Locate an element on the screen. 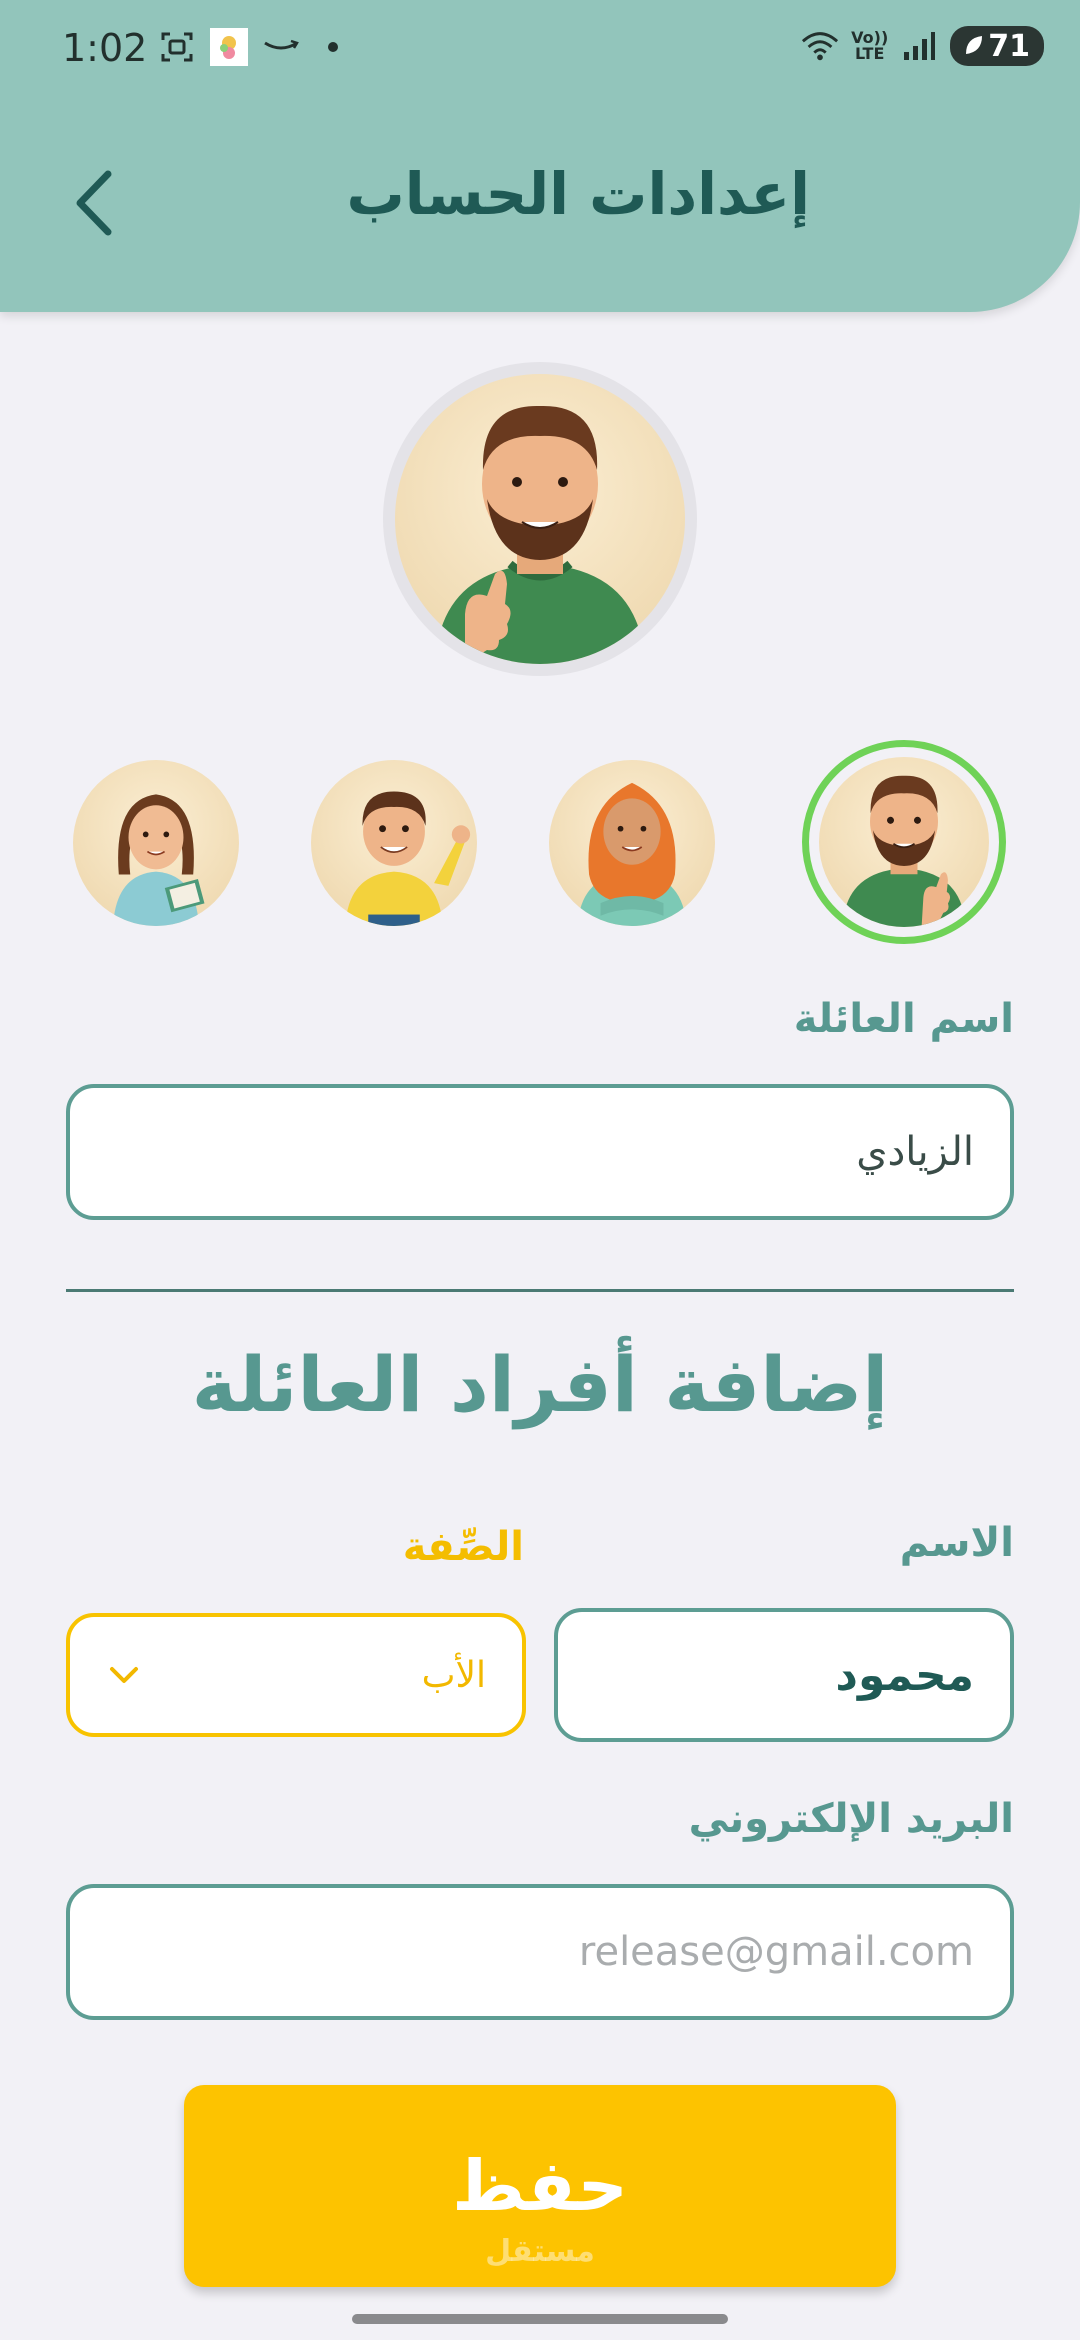 The width and height of the screenshot is (1080, 2340). status-notification-icons is located at coordinates (255, 47).